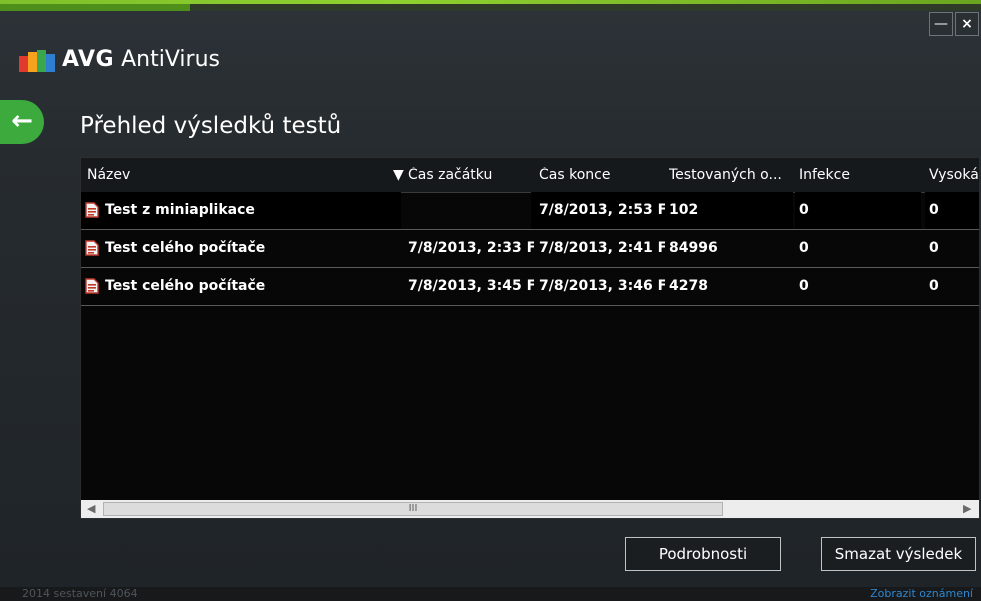 This screenshot has height=601, width=981. Describe the element at coordinates (37, 61) in the screenshot. I see `avg-logo-icon` at that location.